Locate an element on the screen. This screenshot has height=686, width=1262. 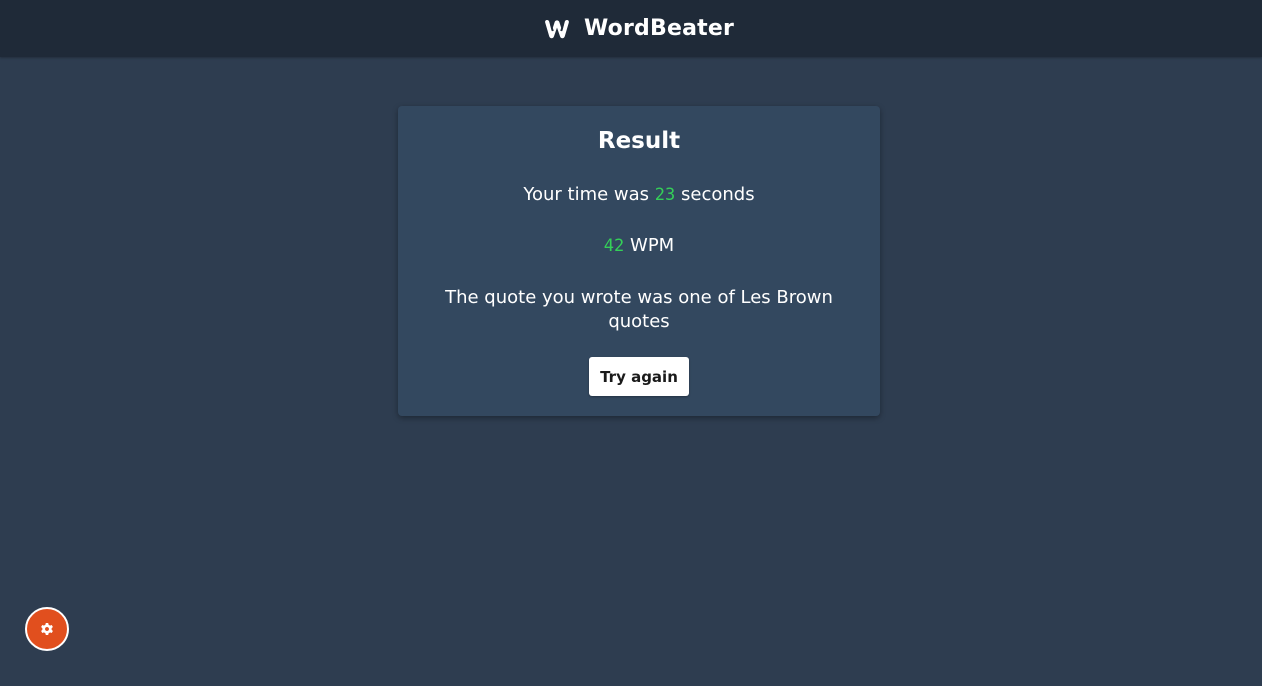
brand: WordBeater is located at coordinates (639, 28).